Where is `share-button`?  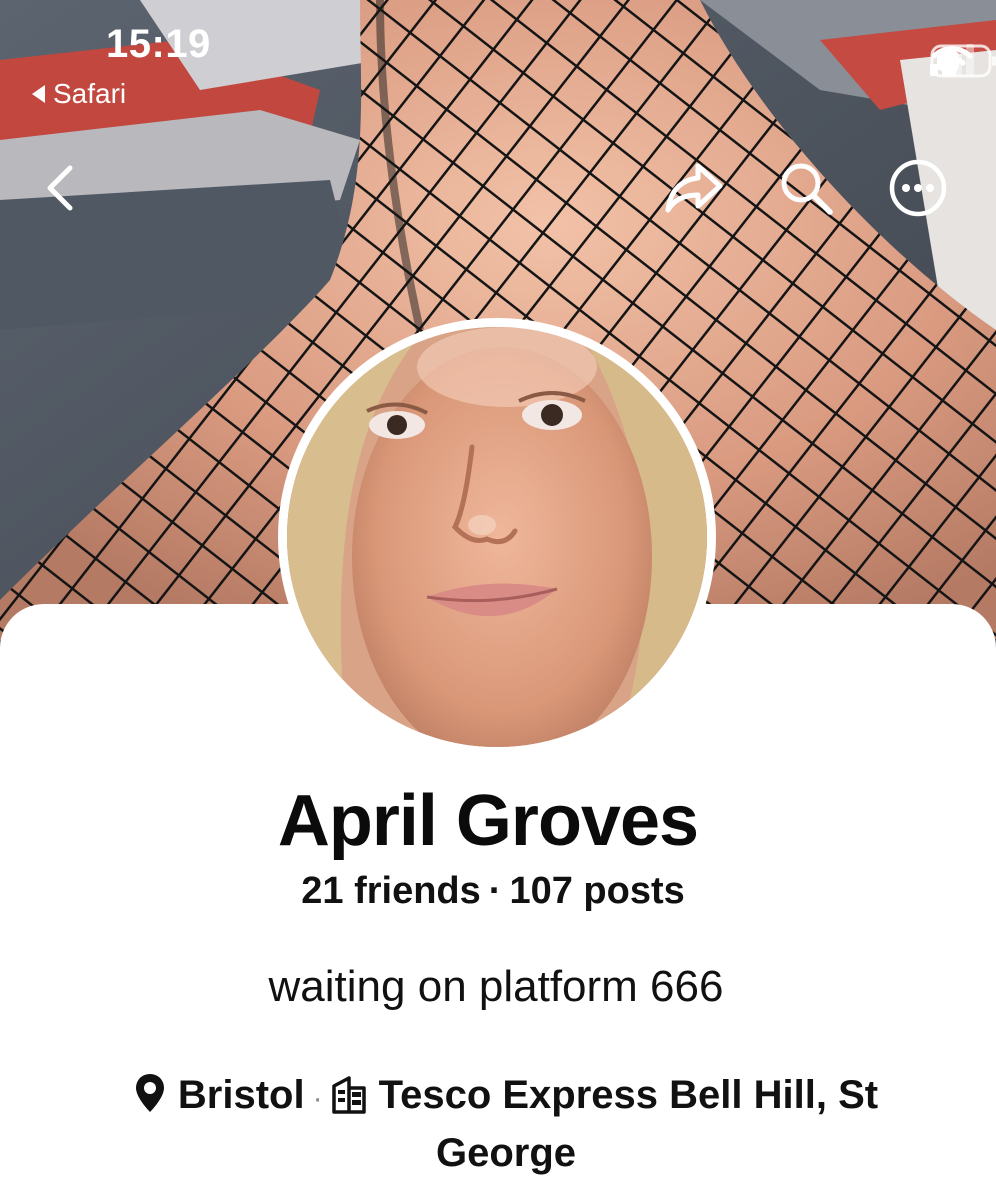 share-button is located at coordinates (692, 188).